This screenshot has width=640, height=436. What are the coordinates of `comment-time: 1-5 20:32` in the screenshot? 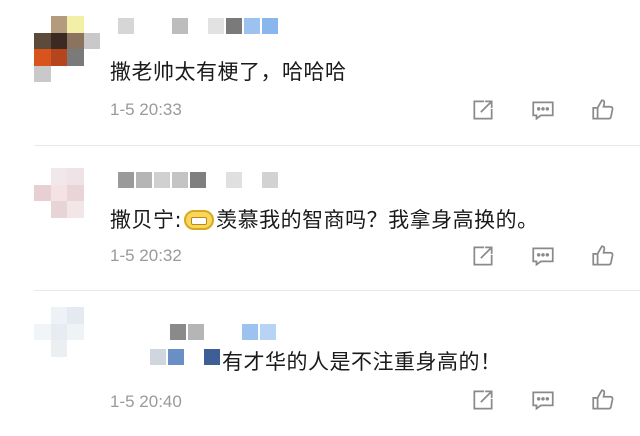 It's located at (146, 255).